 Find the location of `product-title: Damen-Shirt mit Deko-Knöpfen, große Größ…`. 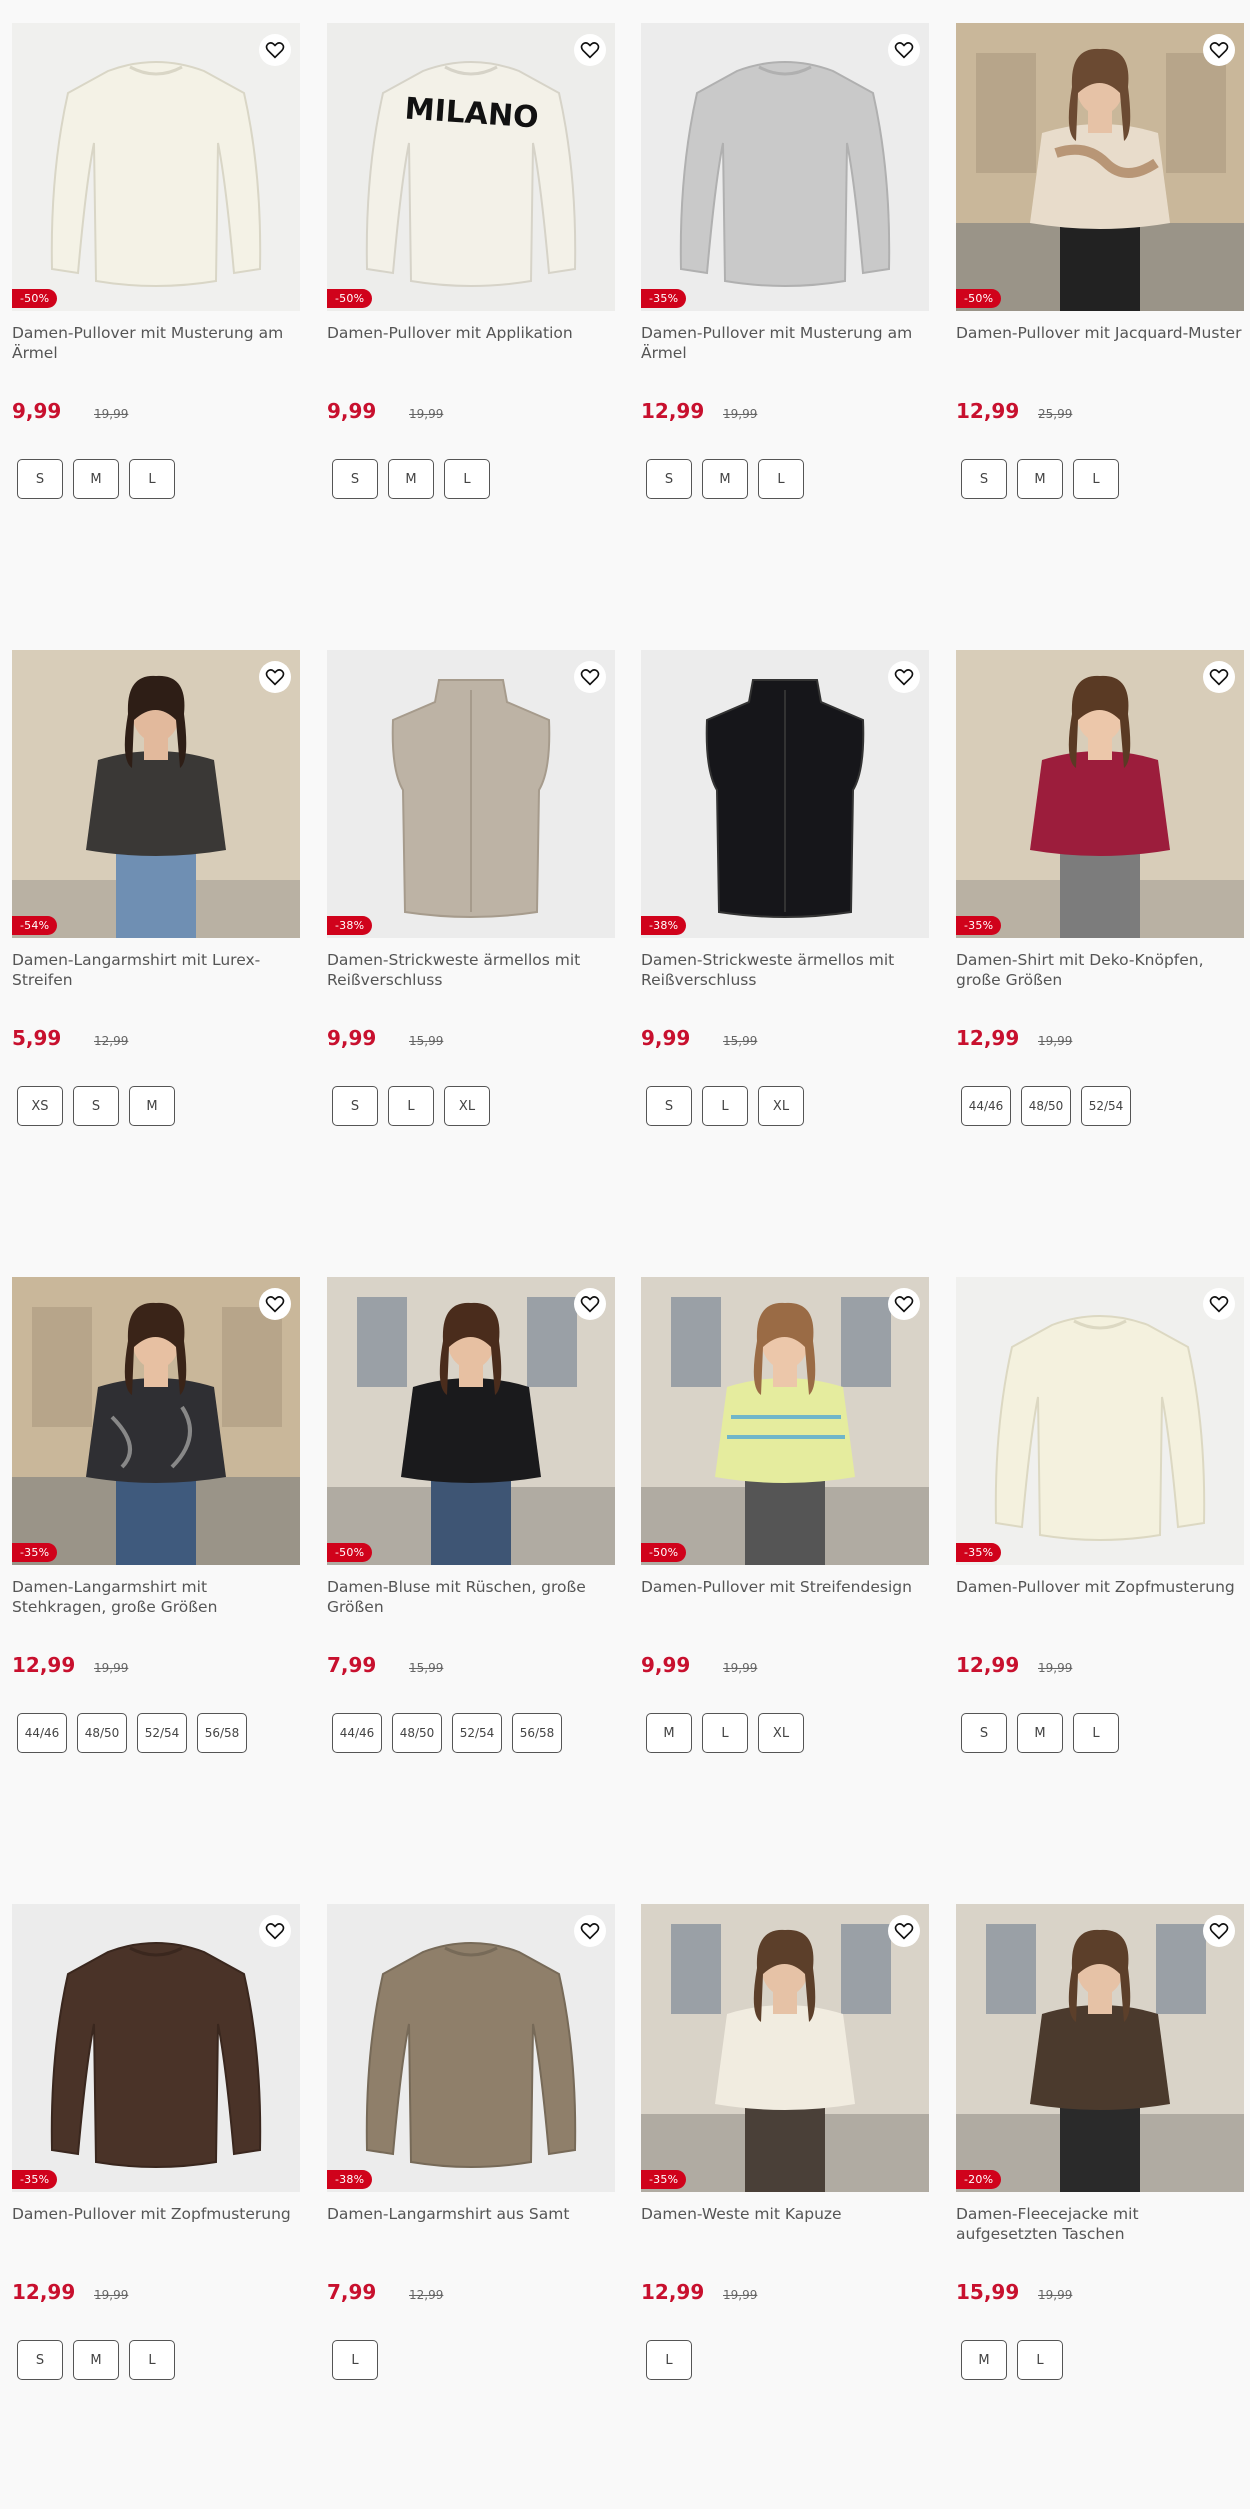

product-title: Damen-Shirt mit Deko-Knöpfen, große Größ… is located at coordinates (1100, 970).